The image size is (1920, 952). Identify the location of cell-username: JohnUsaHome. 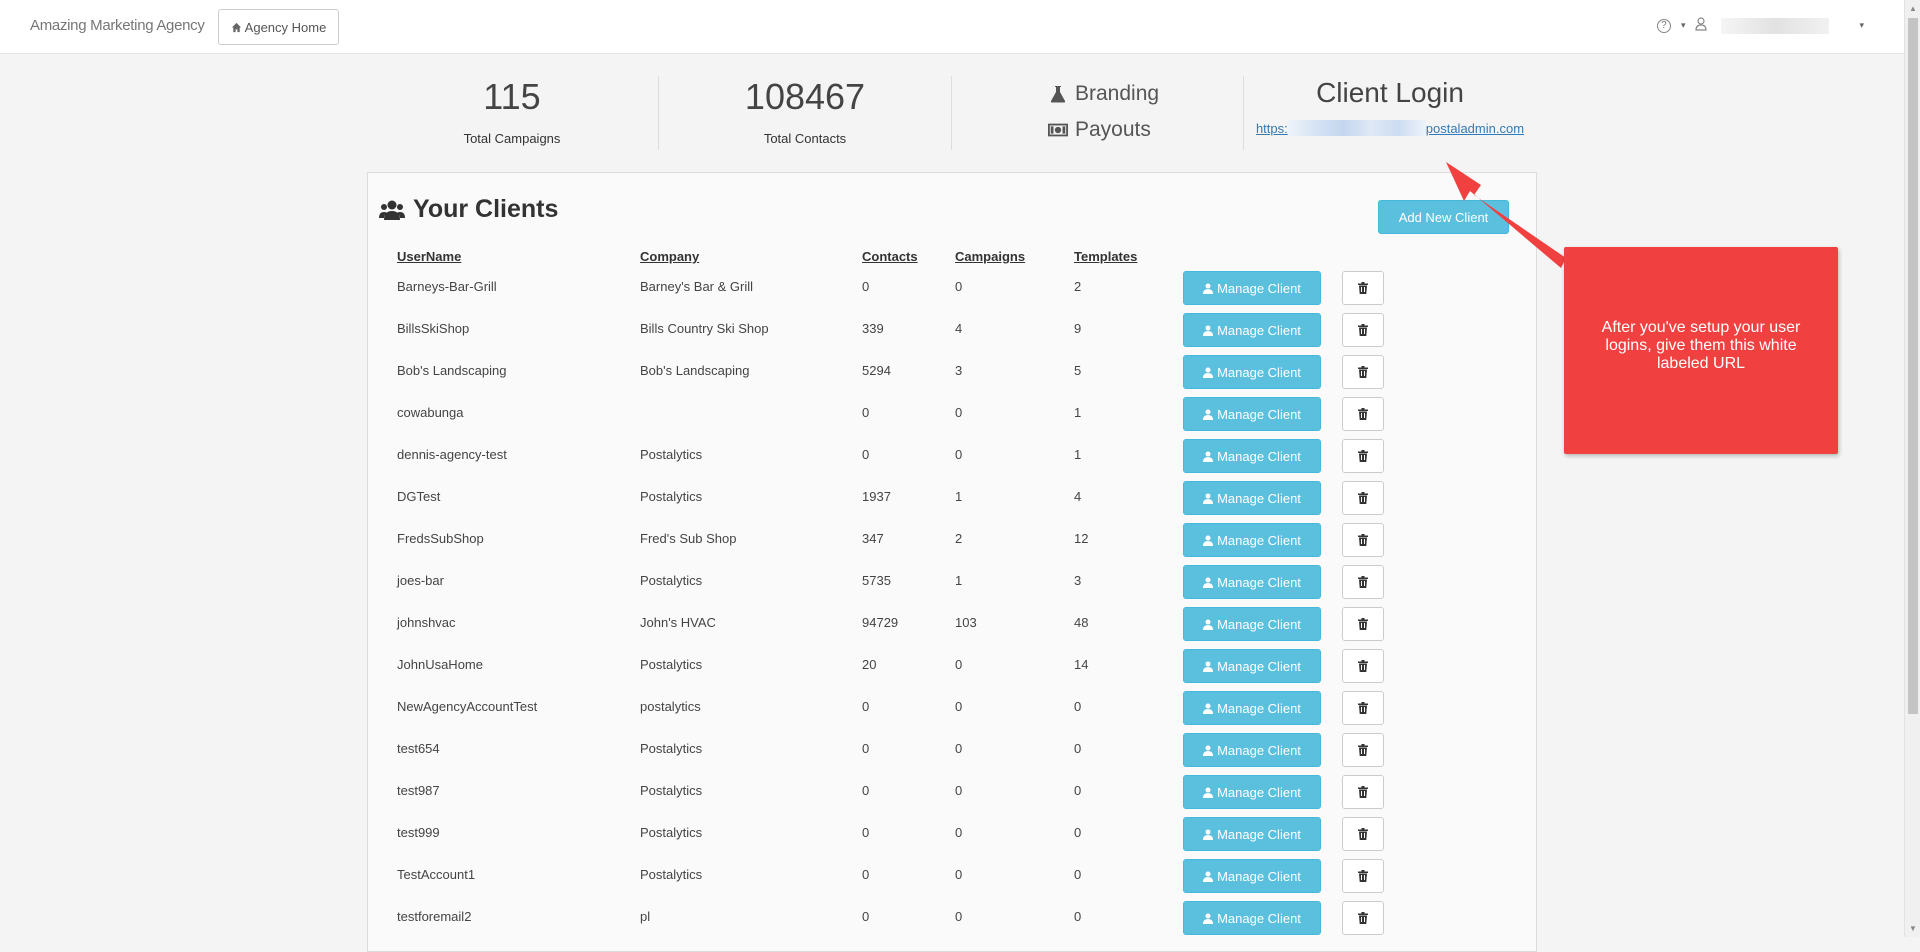
(440, 664).